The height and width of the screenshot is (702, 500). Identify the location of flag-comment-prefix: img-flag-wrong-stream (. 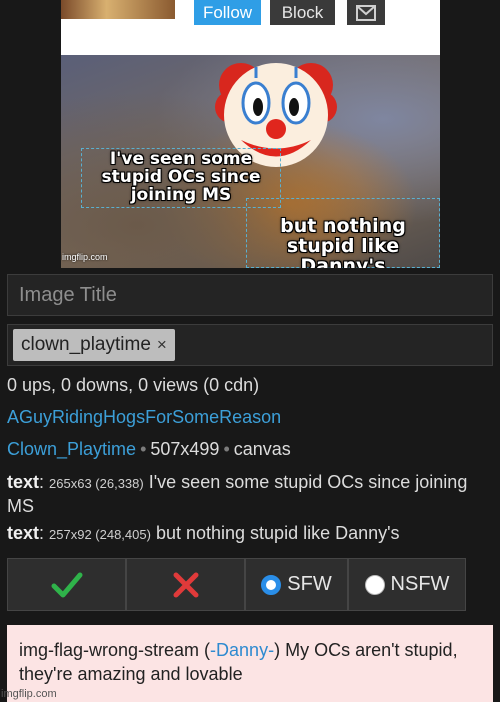
(115, 650).